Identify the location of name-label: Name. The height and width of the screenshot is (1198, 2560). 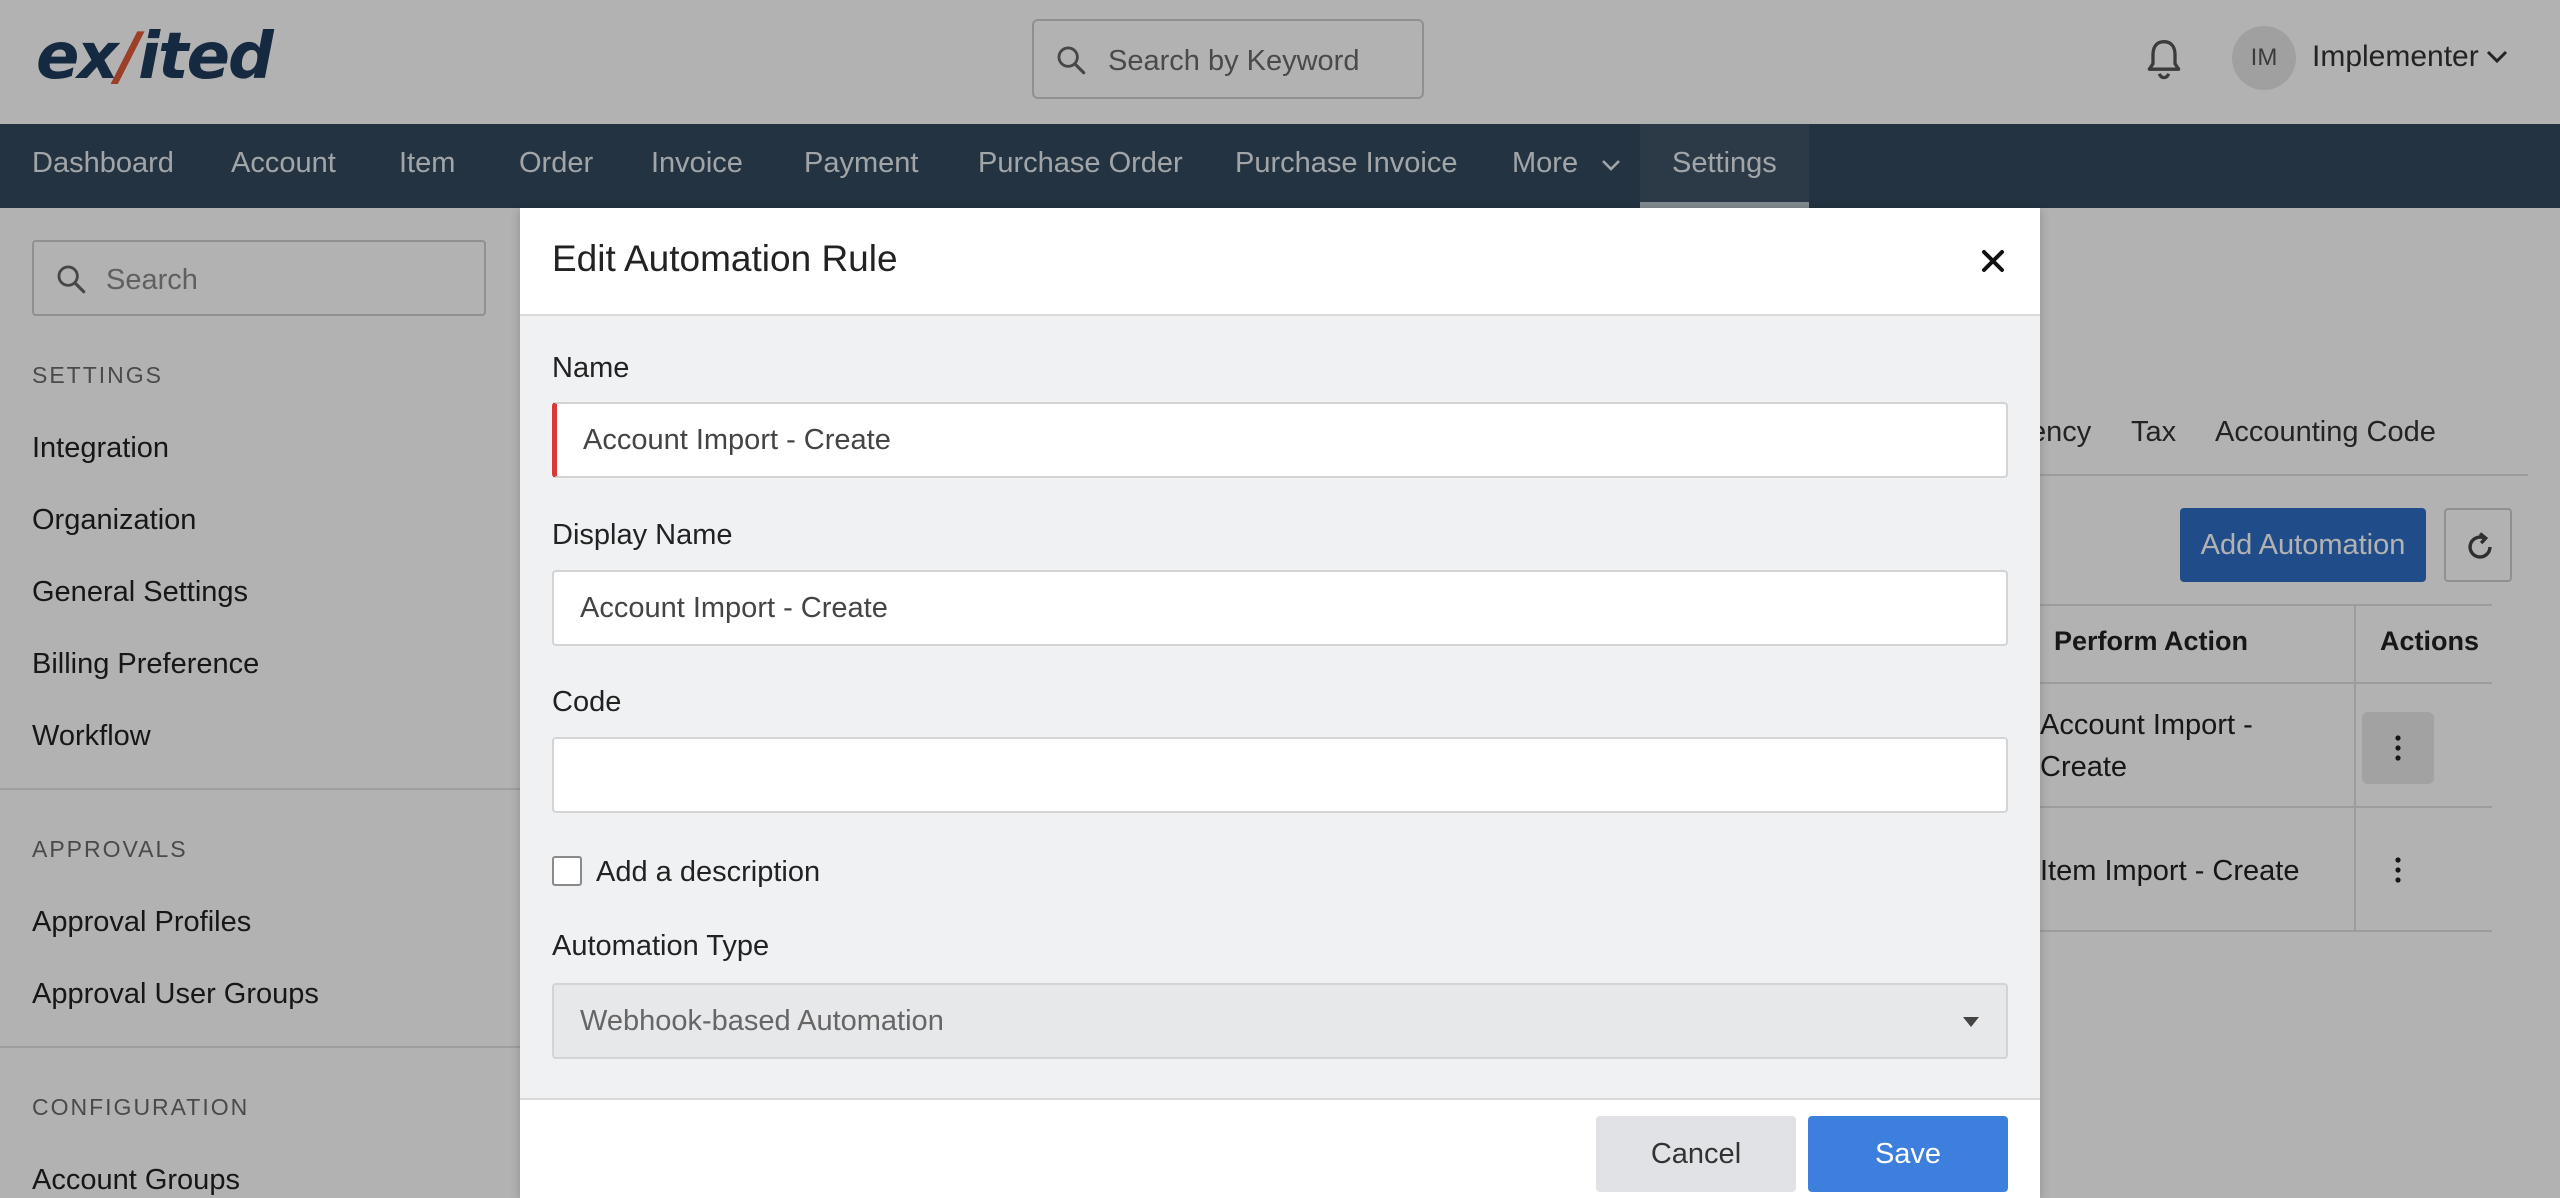
(591, 368).